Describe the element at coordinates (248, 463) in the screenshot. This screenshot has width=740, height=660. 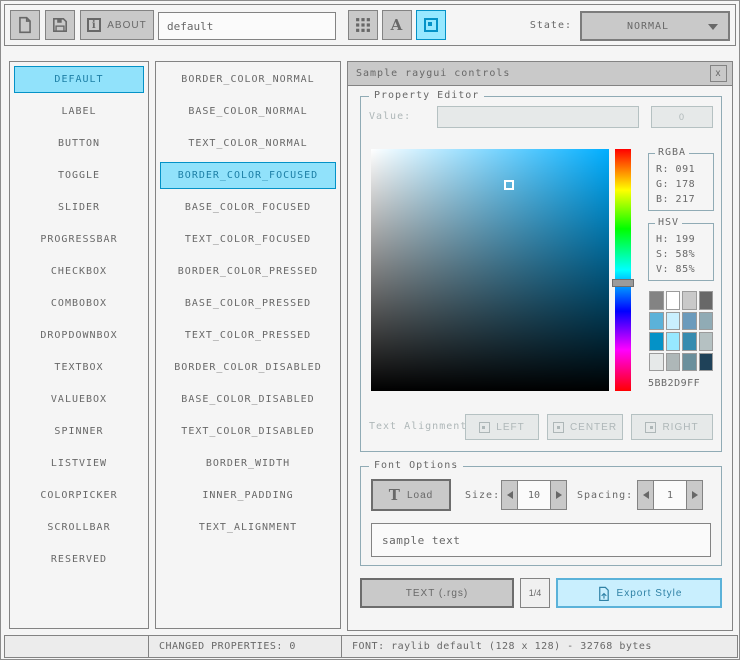
I see `properties-list-item: BORDER_WIDTH` at that location.